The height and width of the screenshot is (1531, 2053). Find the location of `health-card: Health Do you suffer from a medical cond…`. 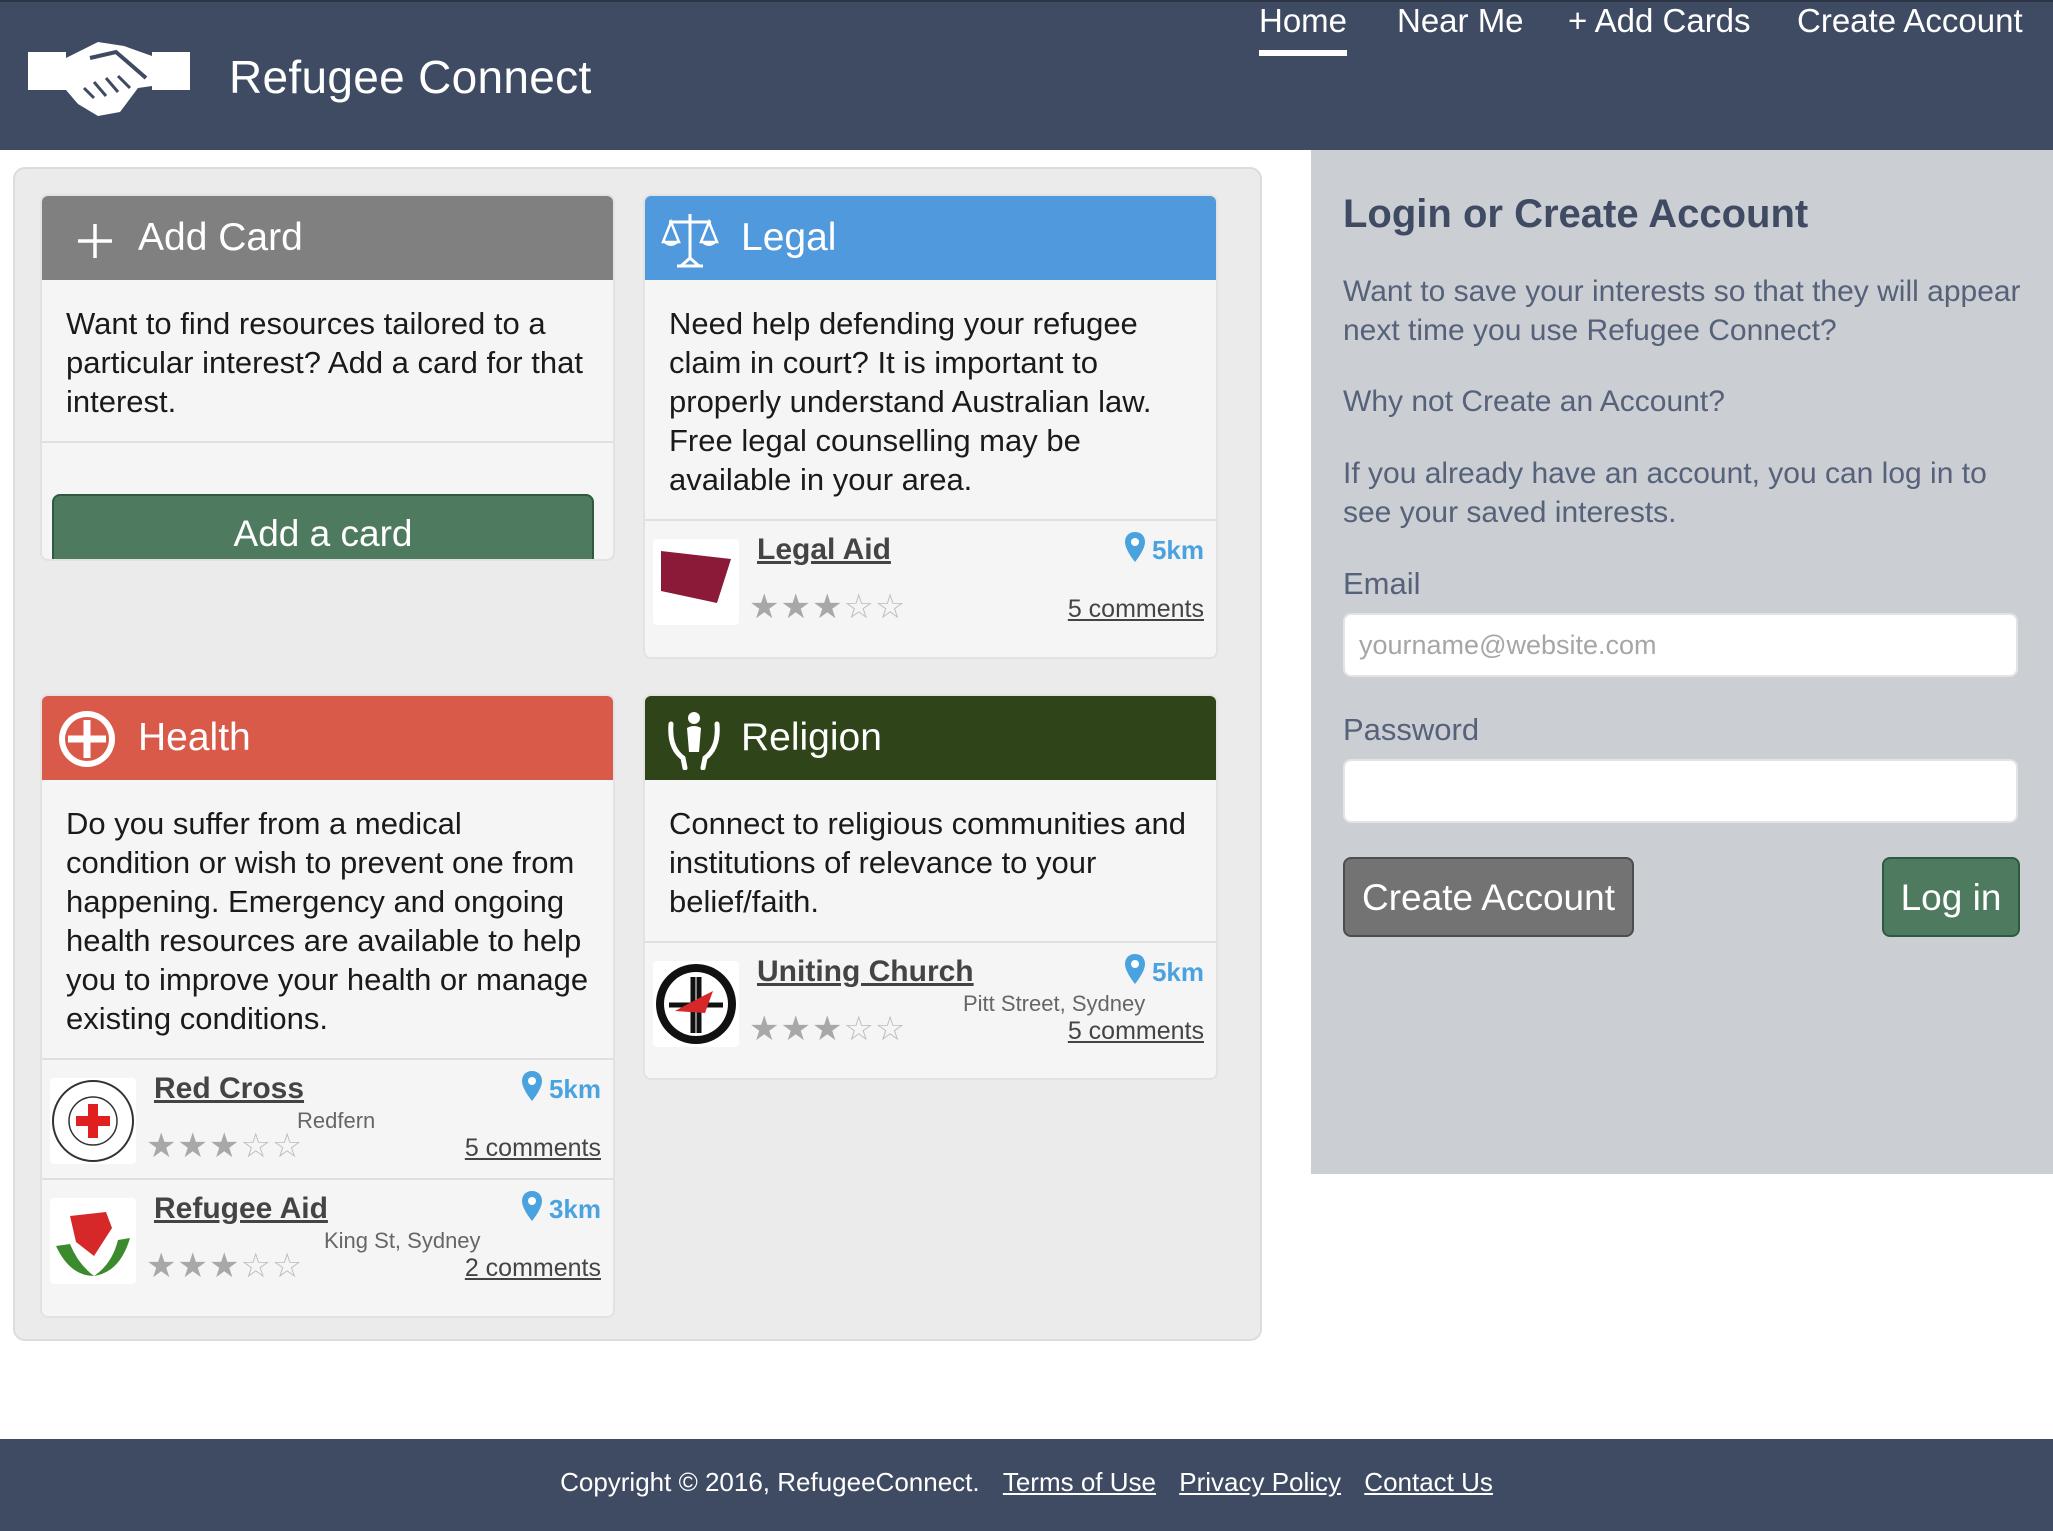

health-card: Health Do you suffer from a medical cond… is located at coordinates (327, 1006).